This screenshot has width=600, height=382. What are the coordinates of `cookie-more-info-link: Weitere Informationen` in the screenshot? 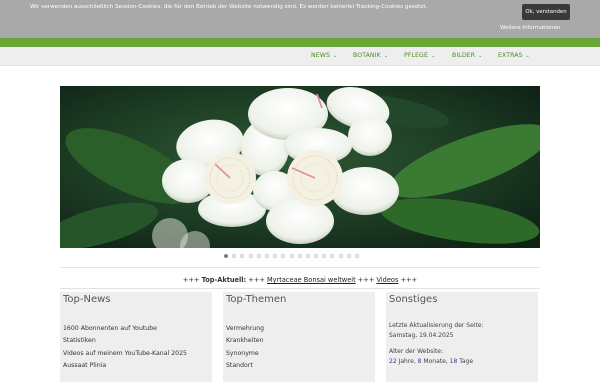 It's located at (530, 28).